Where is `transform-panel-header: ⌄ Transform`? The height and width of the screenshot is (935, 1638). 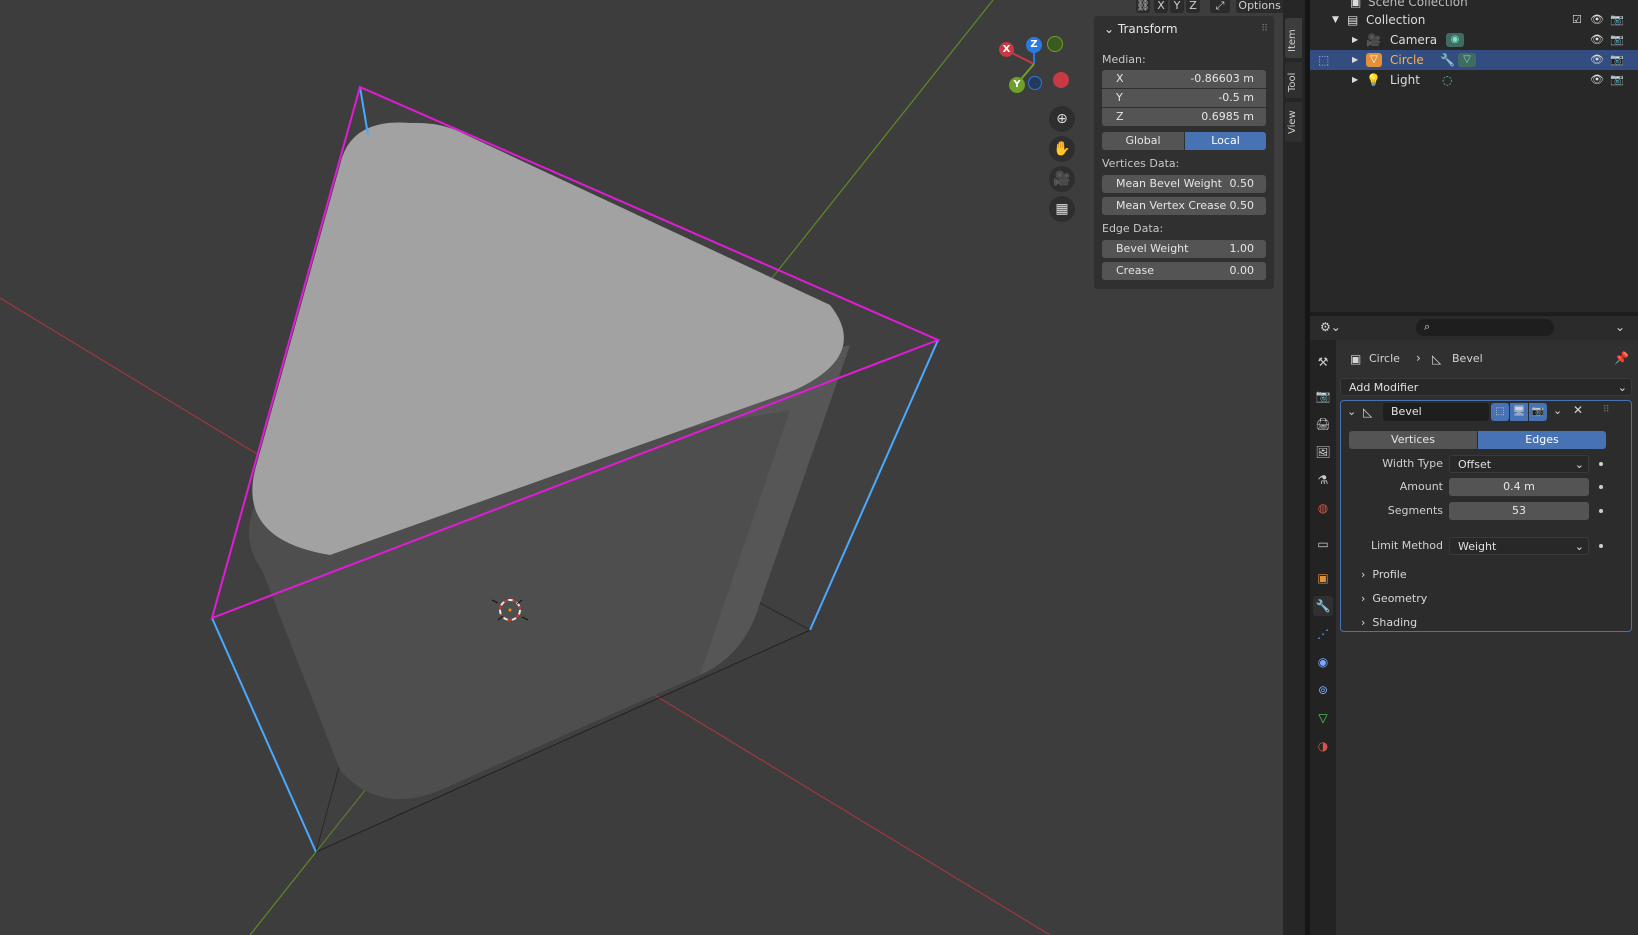
transform-panel-header: ⌄ Transform is located at coordinates (1141, 29).